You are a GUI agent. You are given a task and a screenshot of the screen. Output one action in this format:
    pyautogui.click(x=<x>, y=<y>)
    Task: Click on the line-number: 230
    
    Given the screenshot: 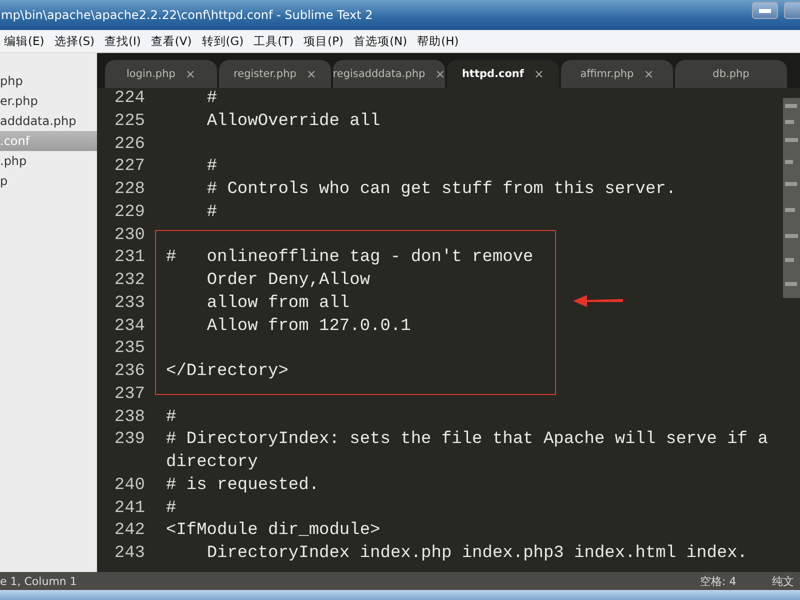 What is the action you would take?
    pyautogui.click(x=129, y=235)
    